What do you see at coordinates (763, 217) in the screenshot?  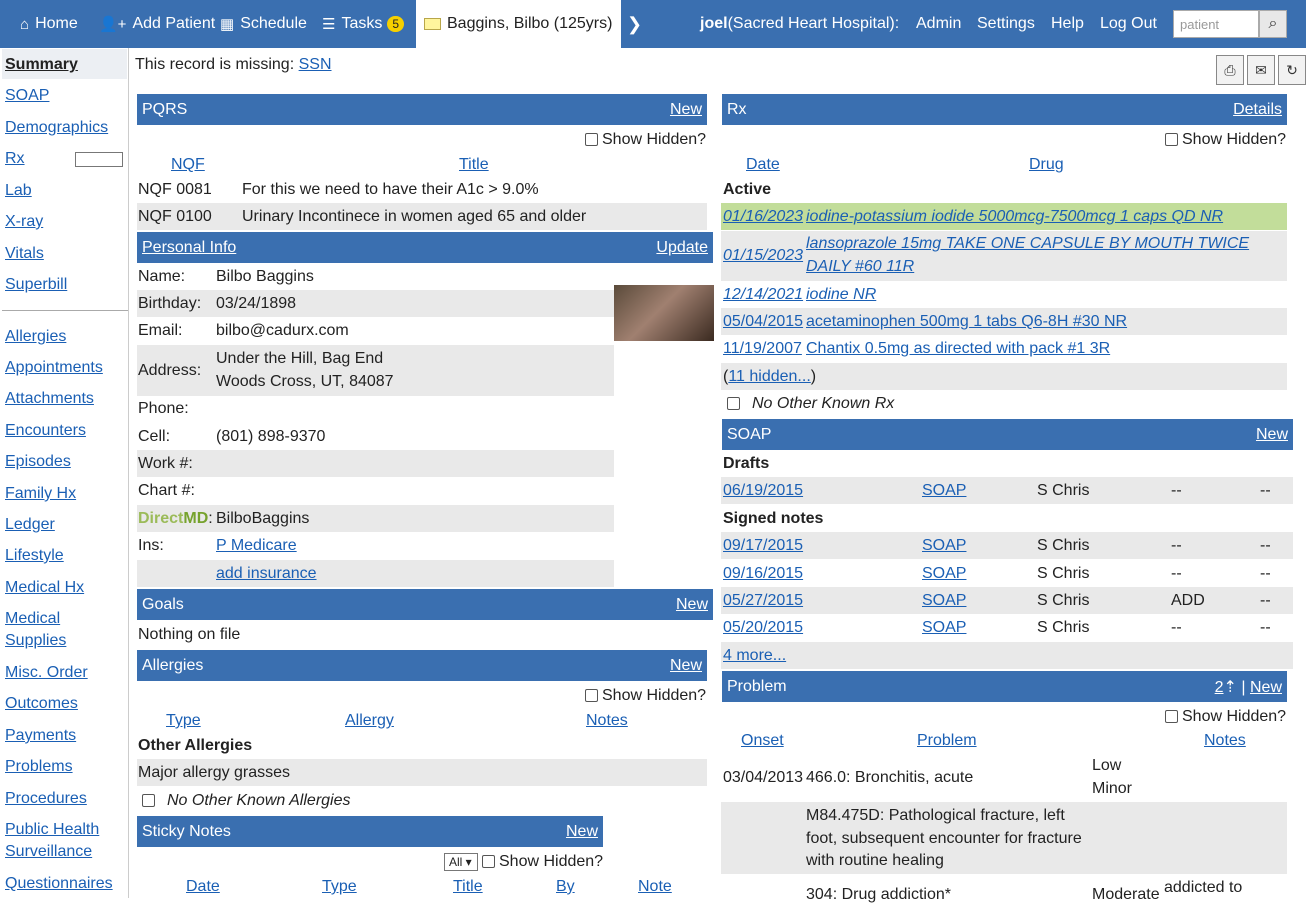 I see `rx-date: 01/16/2023` at bounding box center [763, 217].